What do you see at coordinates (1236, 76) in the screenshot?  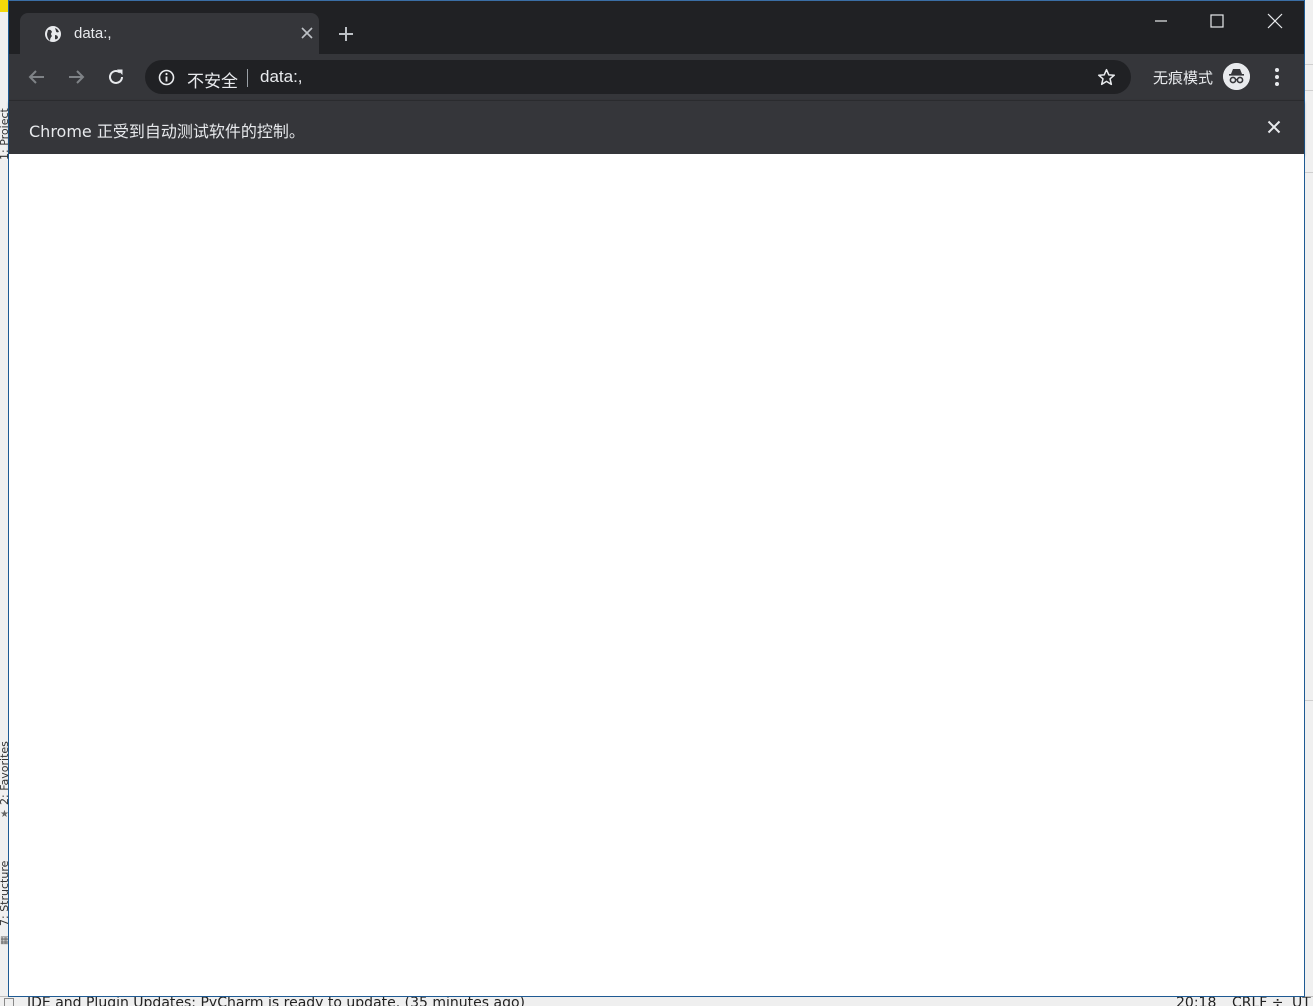 I see `incognito-icon` at bounding box center [1236, 76].